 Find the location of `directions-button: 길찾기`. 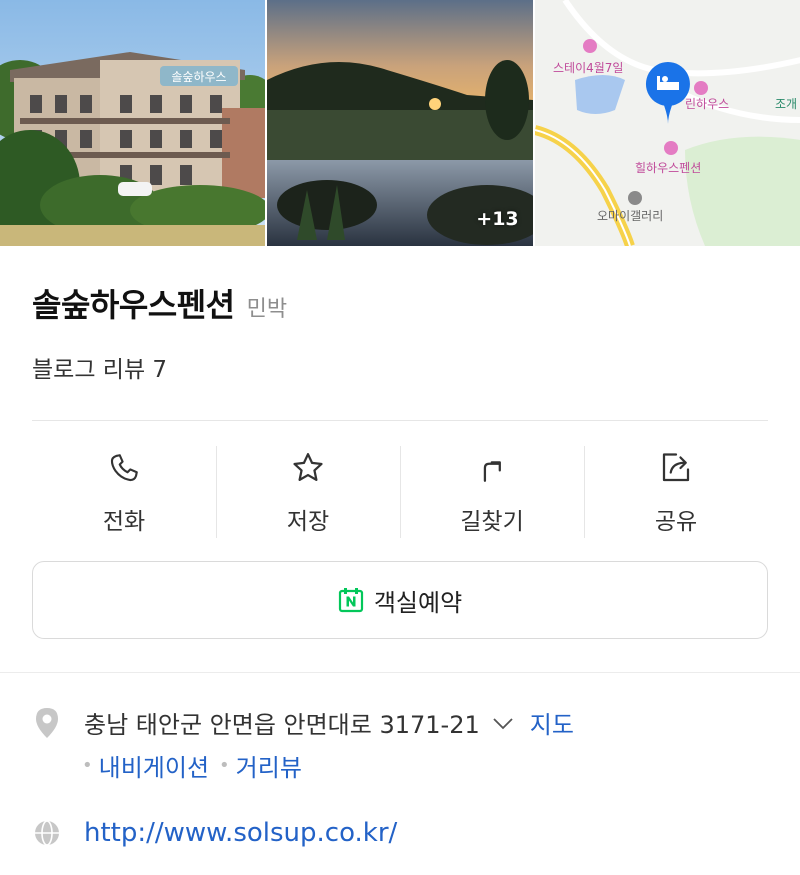

directions-button: 길찾기 is located at coordinates (492, 490).